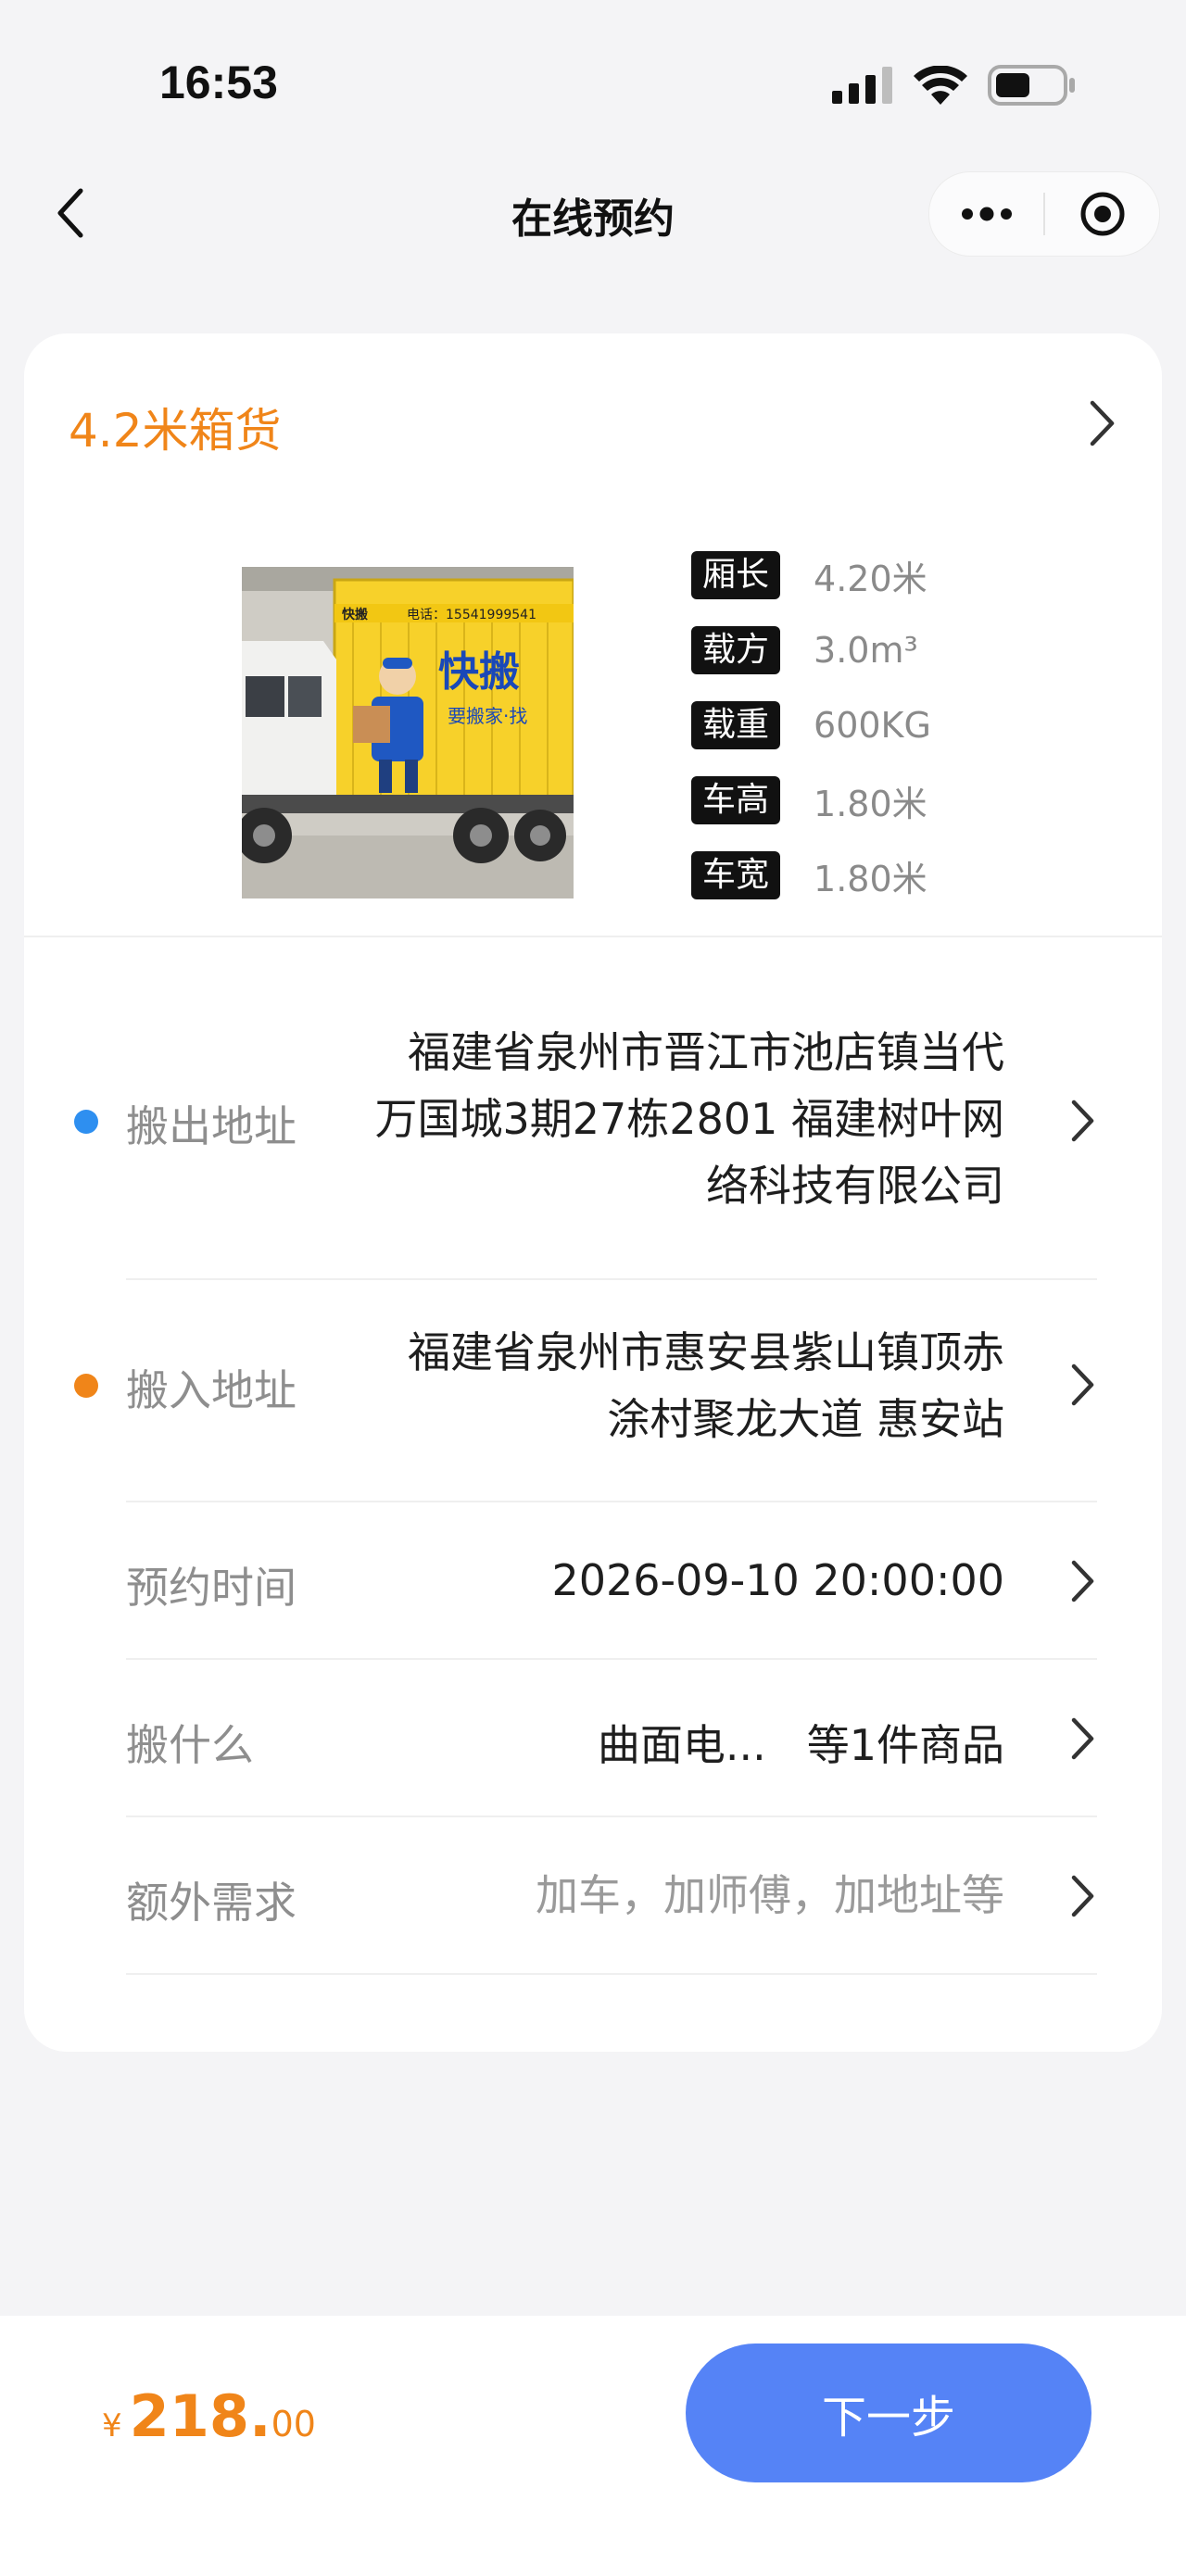 This screenshot has width=1186, height=2576. I want to click on address-line: 福建省泉州市惠安县紫山镇顶赤, so click(706, 1352).